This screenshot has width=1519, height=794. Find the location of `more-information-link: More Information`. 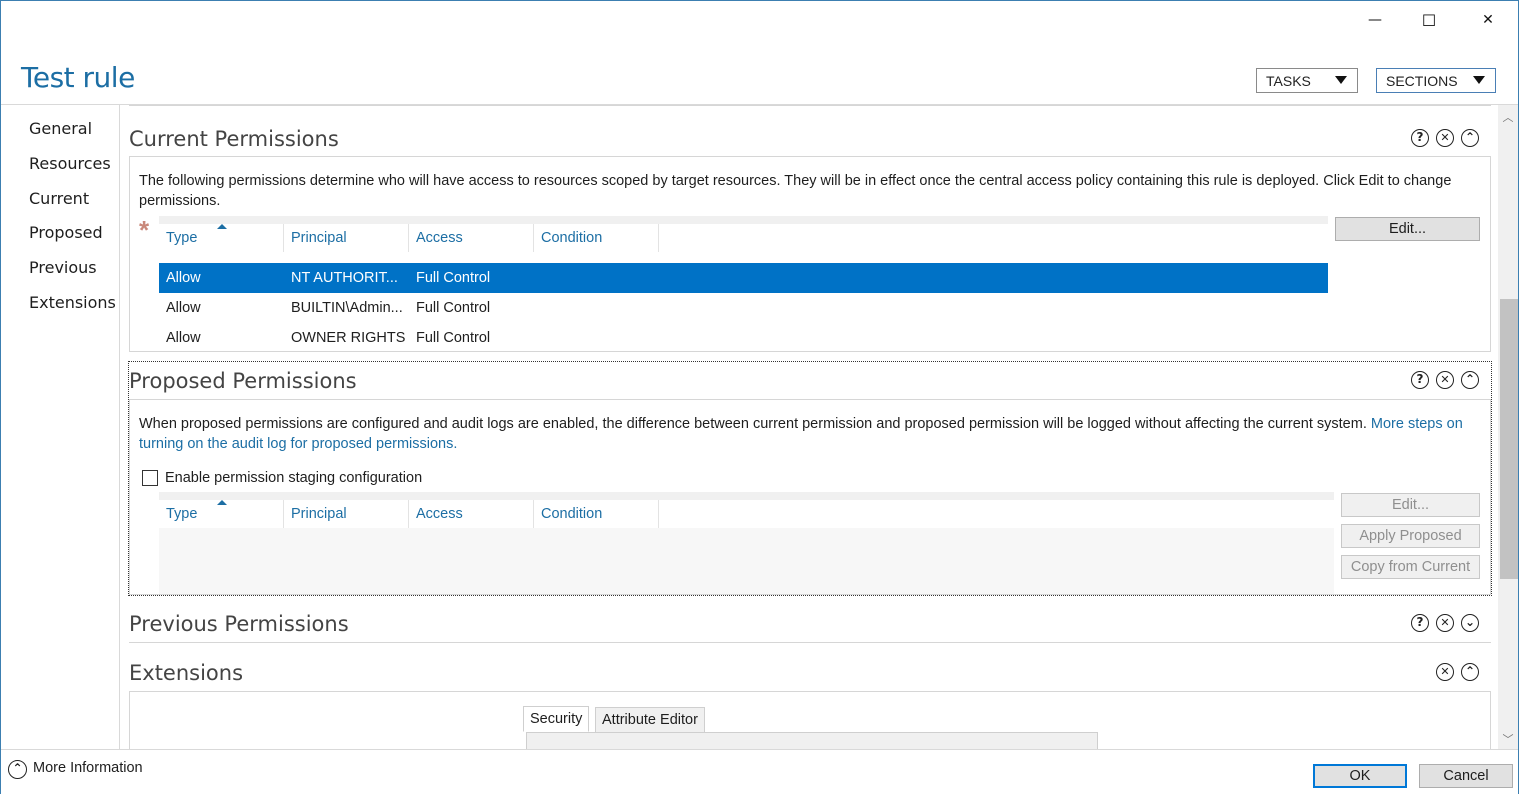

more-information-link: More Information is located at coordinates (88, 768).